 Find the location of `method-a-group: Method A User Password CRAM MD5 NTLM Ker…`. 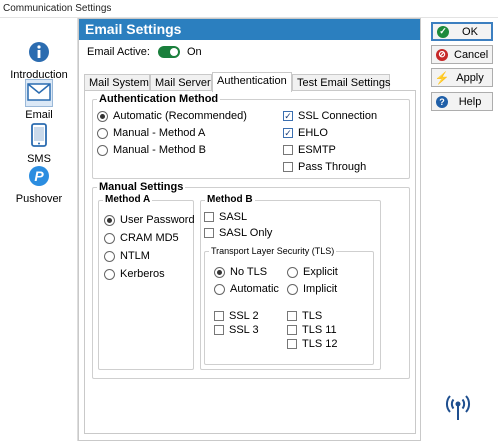

method-a-group: Method A User Password CRAM MD5 NTLM Ker… is located at coordinates (146, 282).